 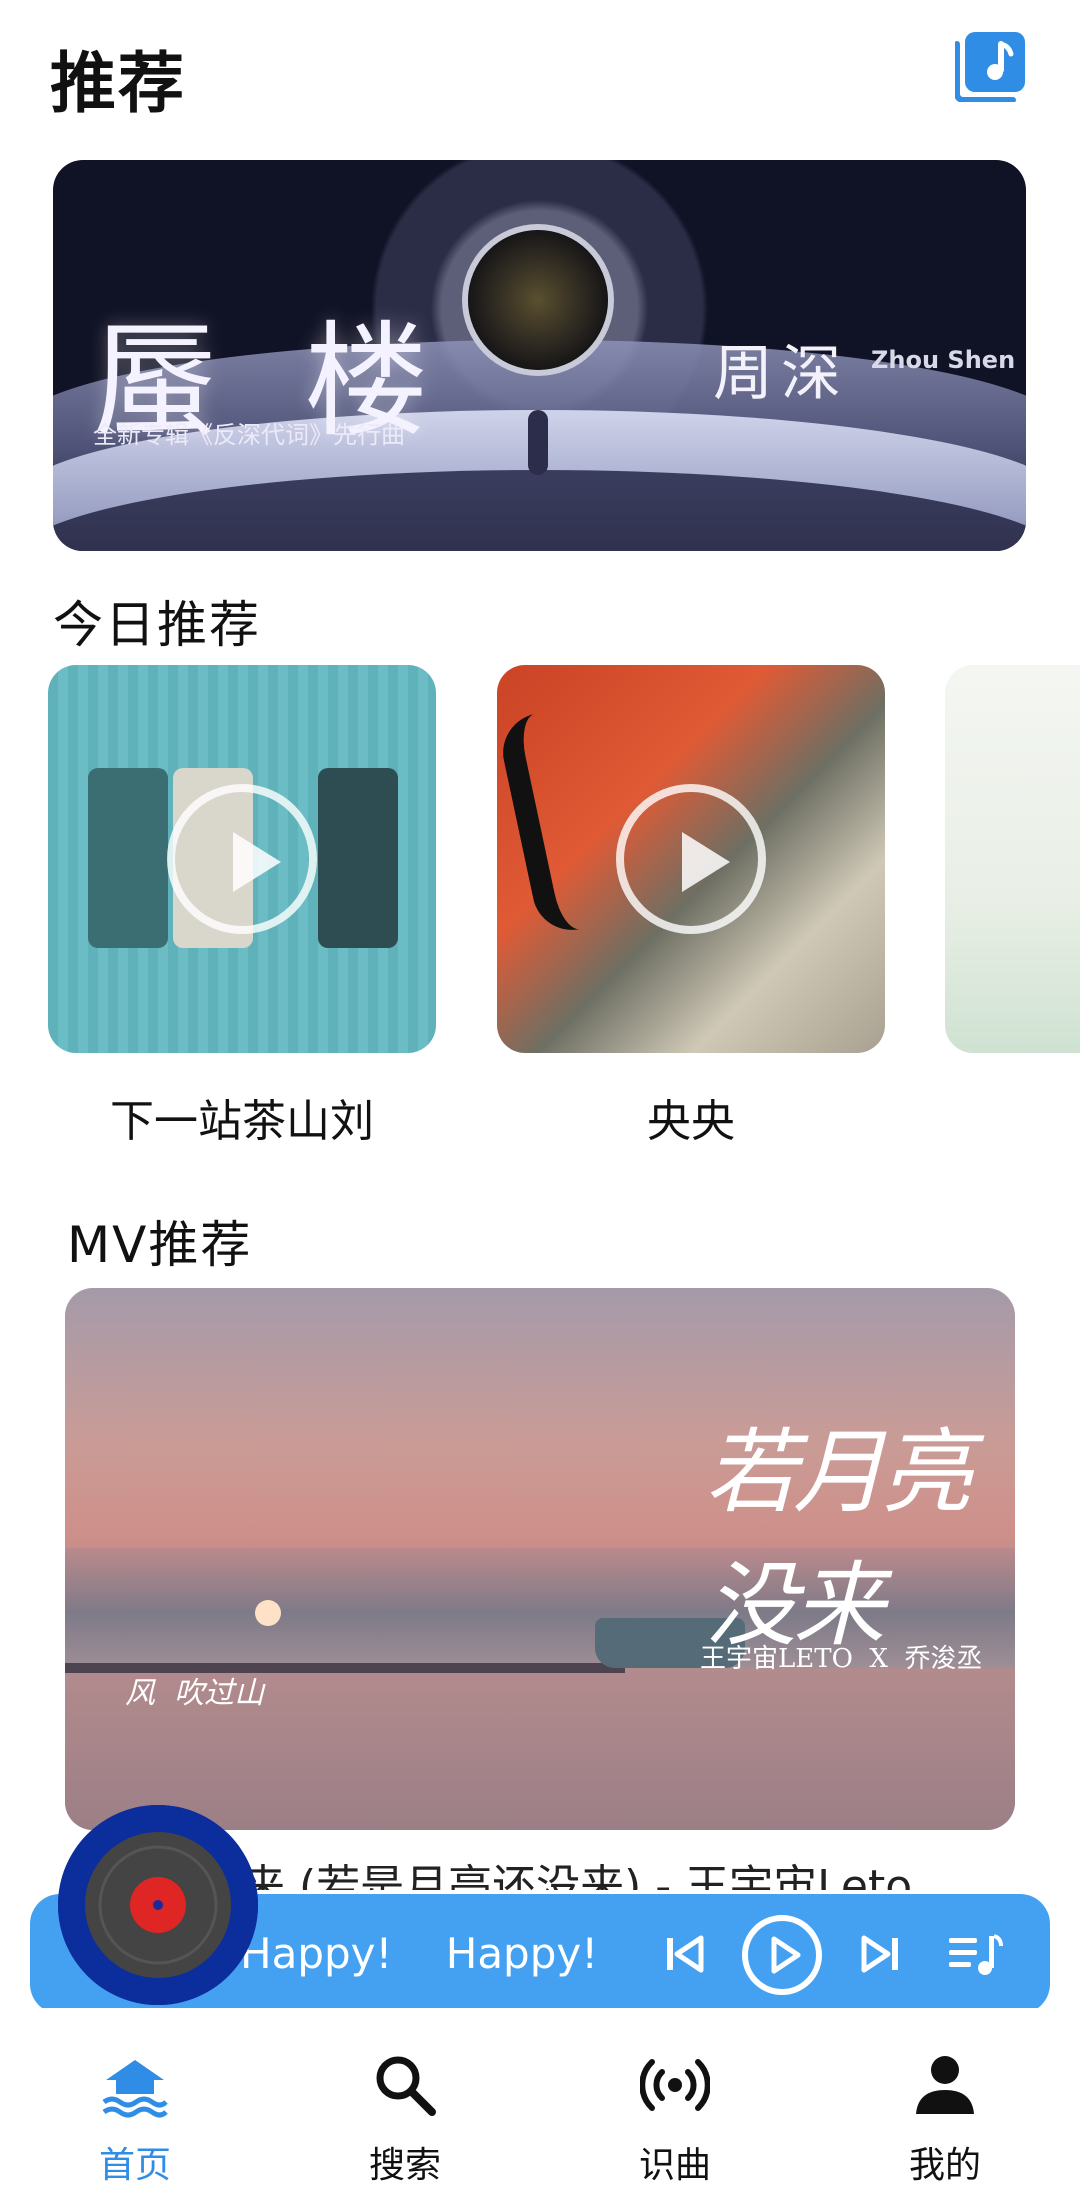 I want to click on previous-icon, so click(x=685, y=1954).